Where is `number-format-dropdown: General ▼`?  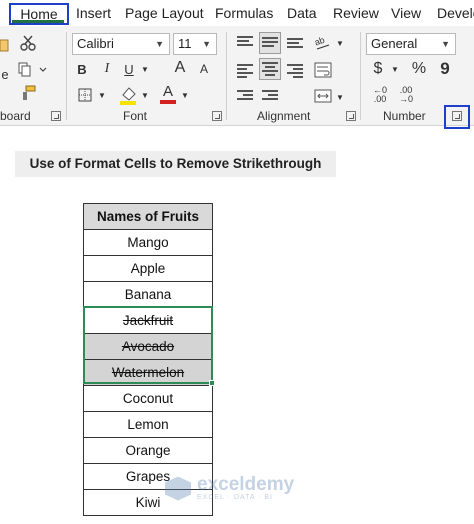
number-format-dropdown: General ▼ is located at coordinates (411, 44).